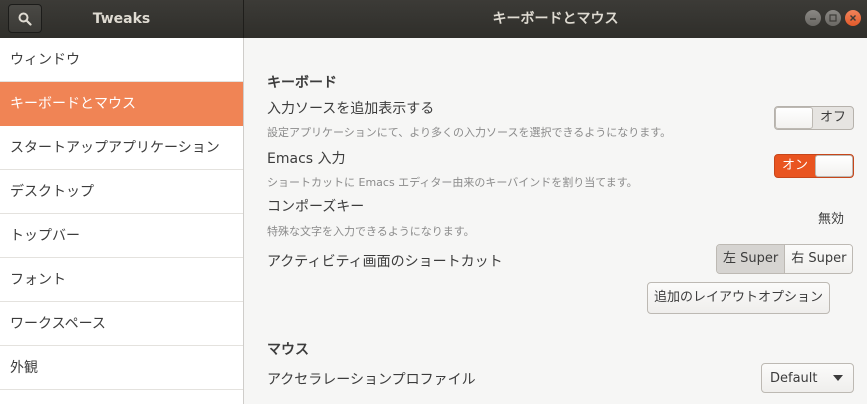  What do you see at coordinates (739, 298) in the screenshot?
I see `additional-layout-options-button: 追加のレイアウトオプション` at bounding box center [739, 298].